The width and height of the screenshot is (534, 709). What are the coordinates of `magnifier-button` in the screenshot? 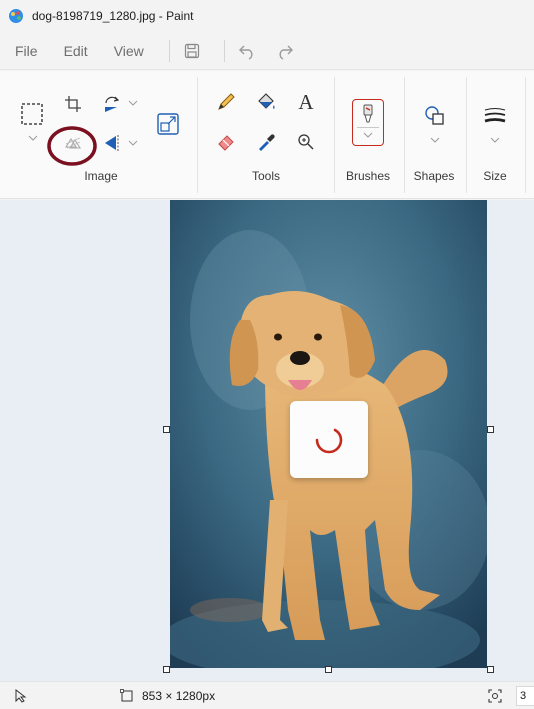 It's located at (306, 142).